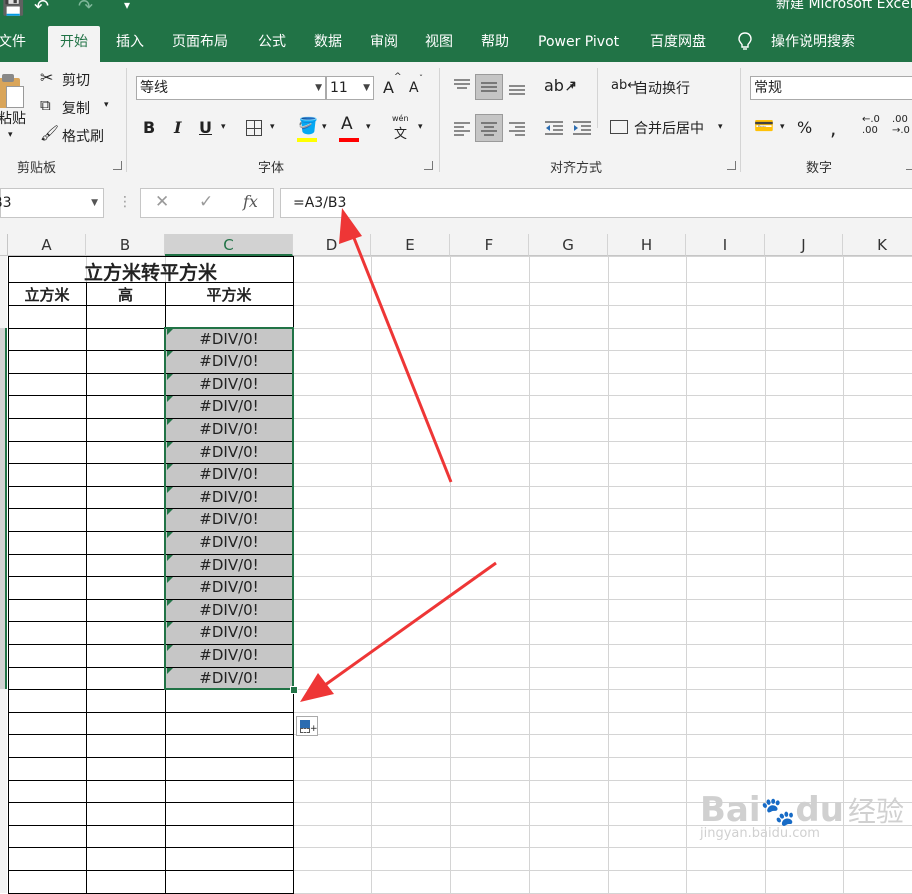 The image size is (912, 894). Describe the element at coordinates (901, 125) in the screenshot. I see `decrease-decimal-icon: .00 →.0` at that location.